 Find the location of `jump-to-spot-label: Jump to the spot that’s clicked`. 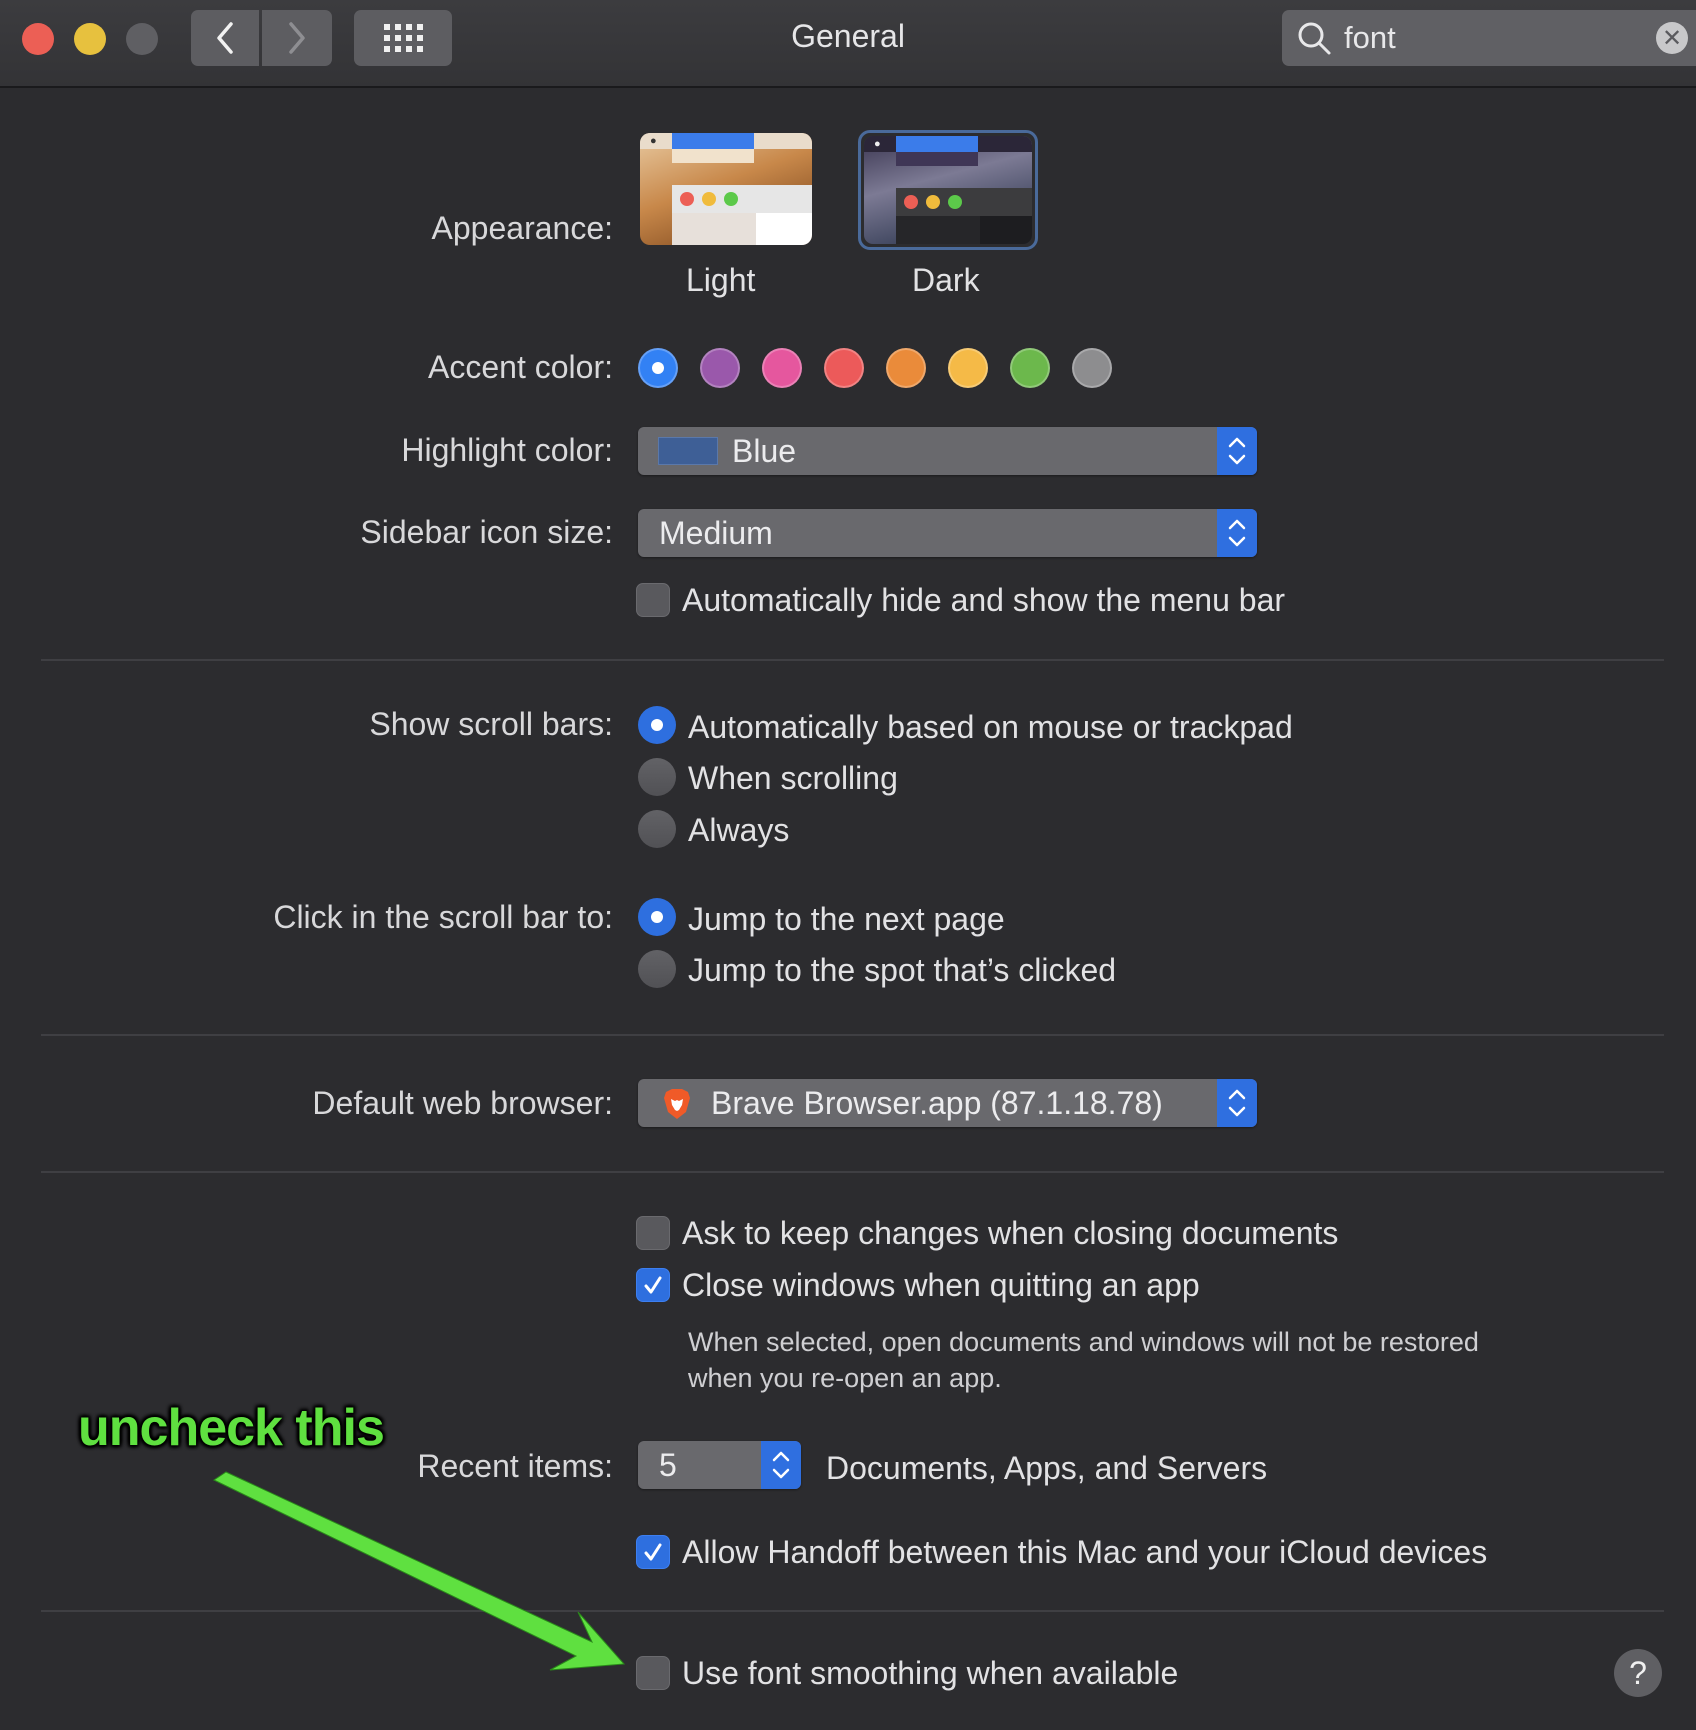

jump-to-spot-label: Jump to the spot that’s clicked is located at coordinates (902, 970).